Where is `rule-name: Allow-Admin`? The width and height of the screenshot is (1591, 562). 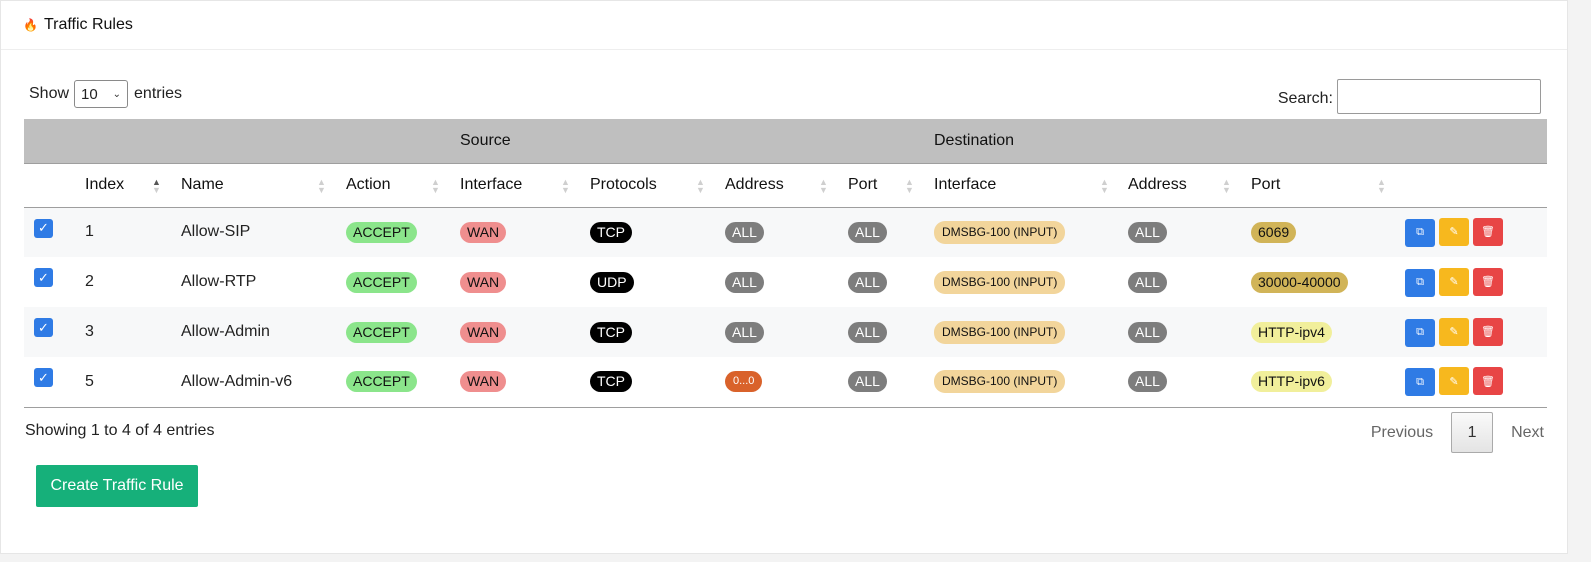
rule-name: Allow-Admin is located at coordinates (263, 332).